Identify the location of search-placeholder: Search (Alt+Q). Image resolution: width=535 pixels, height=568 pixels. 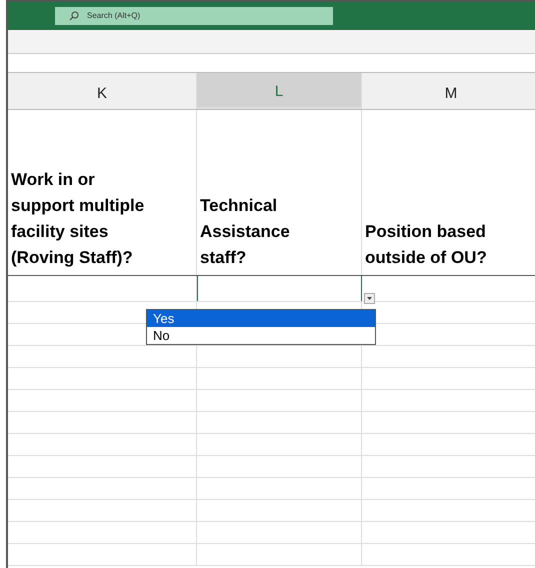
(113, 16).